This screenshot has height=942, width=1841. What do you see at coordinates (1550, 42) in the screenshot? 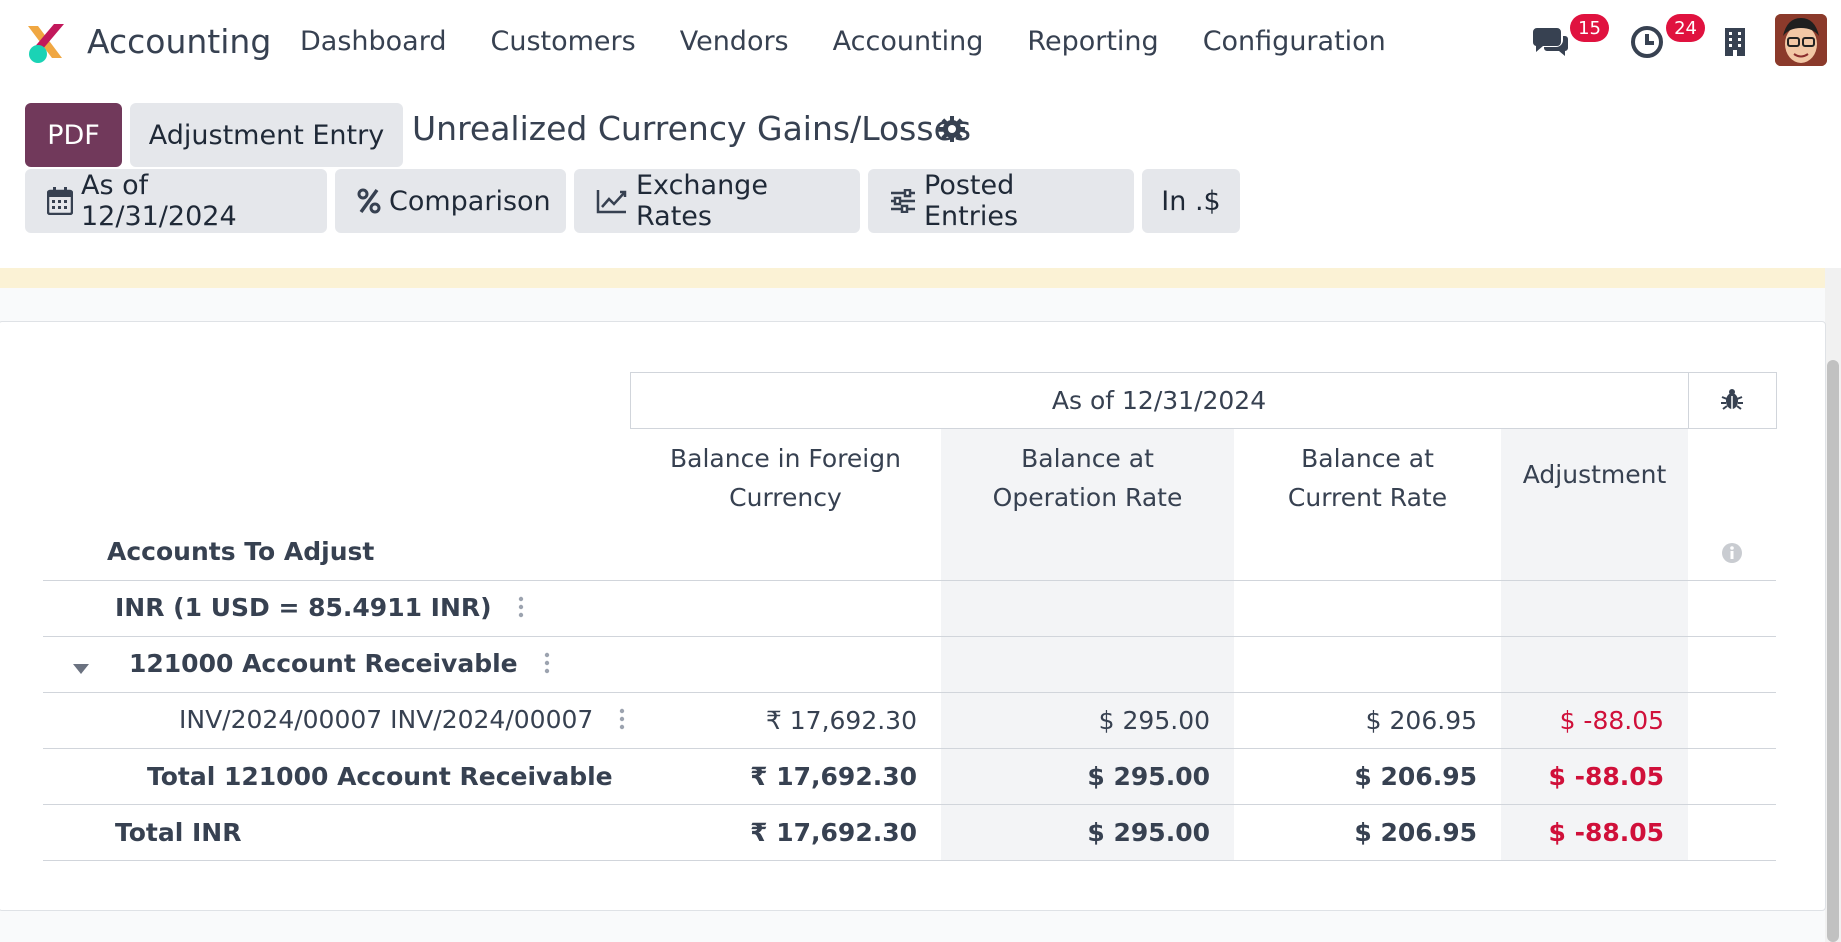
I see `chat-icon` at bounding box center [1550, 42].